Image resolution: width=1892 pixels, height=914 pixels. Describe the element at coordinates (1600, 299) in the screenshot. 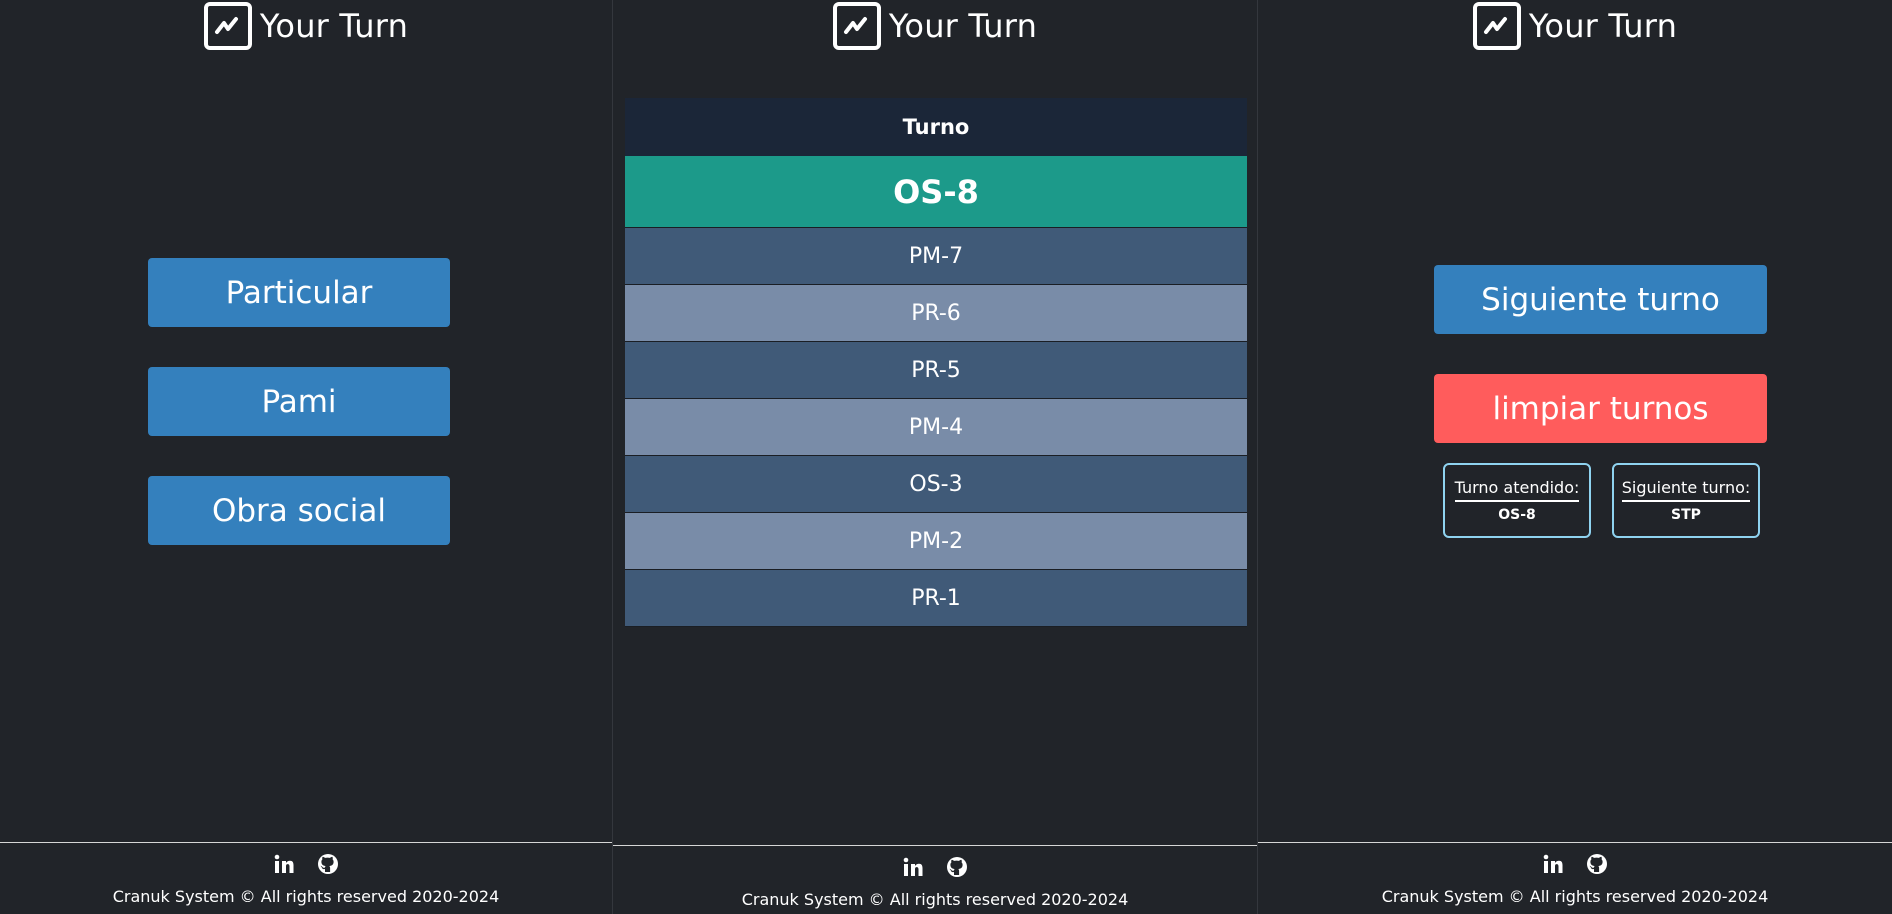

I see `next-turn-button: Siguiente turno` at that location.